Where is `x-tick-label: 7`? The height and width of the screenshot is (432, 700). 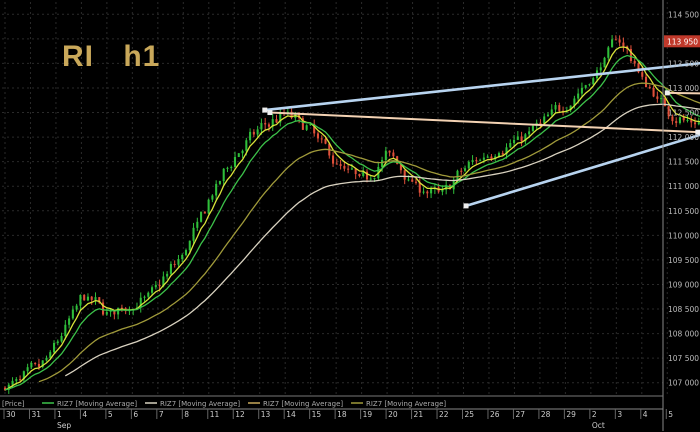 x-tick-label: 7 is located at coordinates (161, 414).